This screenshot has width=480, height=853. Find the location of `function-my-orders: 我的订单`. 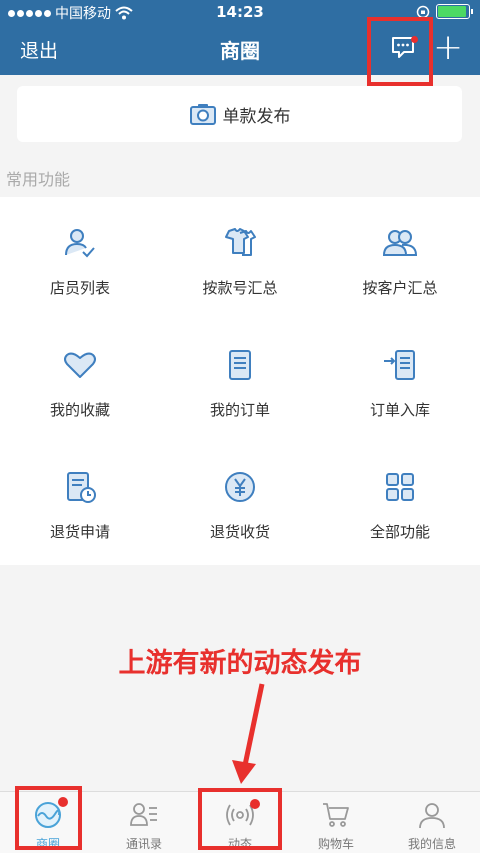

function-my-orders: 我的订单 is located at coordinates (240, 382).